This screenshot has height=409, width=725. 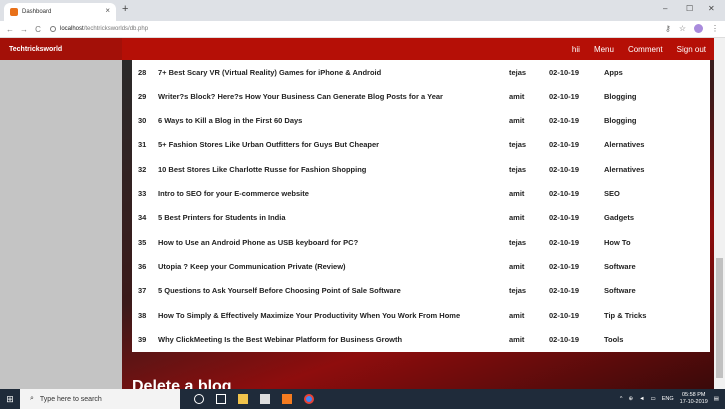 I want to click on nav-link-menu: Menu, so click(x=604, y=49).